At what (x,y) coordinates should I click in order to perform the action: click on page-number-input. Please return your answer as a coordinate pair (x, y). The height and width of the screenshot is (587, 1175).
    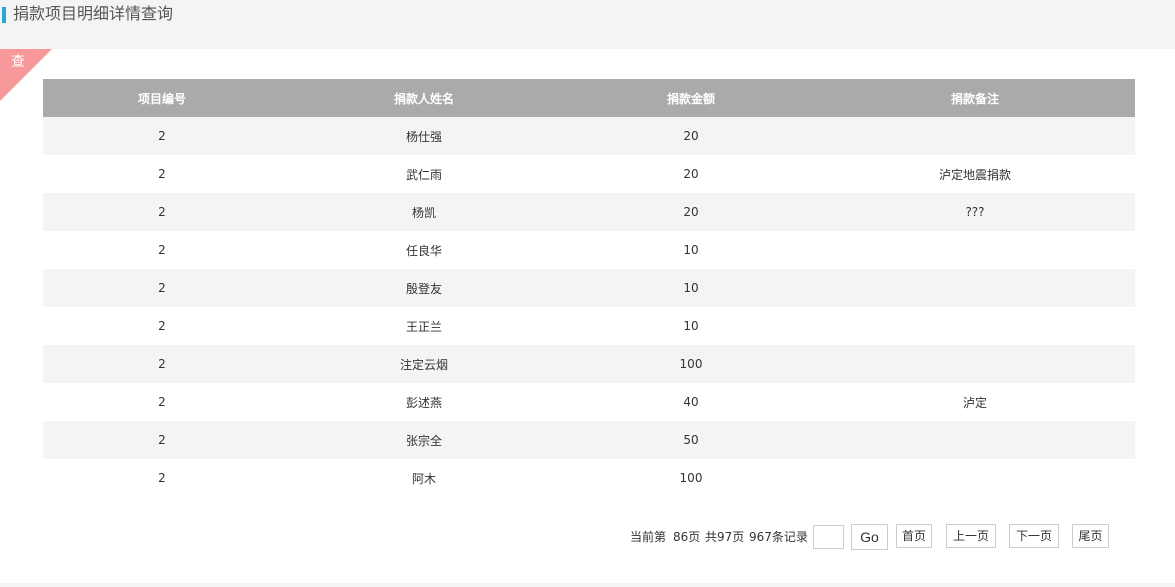
    Looking at the image, I should click on (828, 537).